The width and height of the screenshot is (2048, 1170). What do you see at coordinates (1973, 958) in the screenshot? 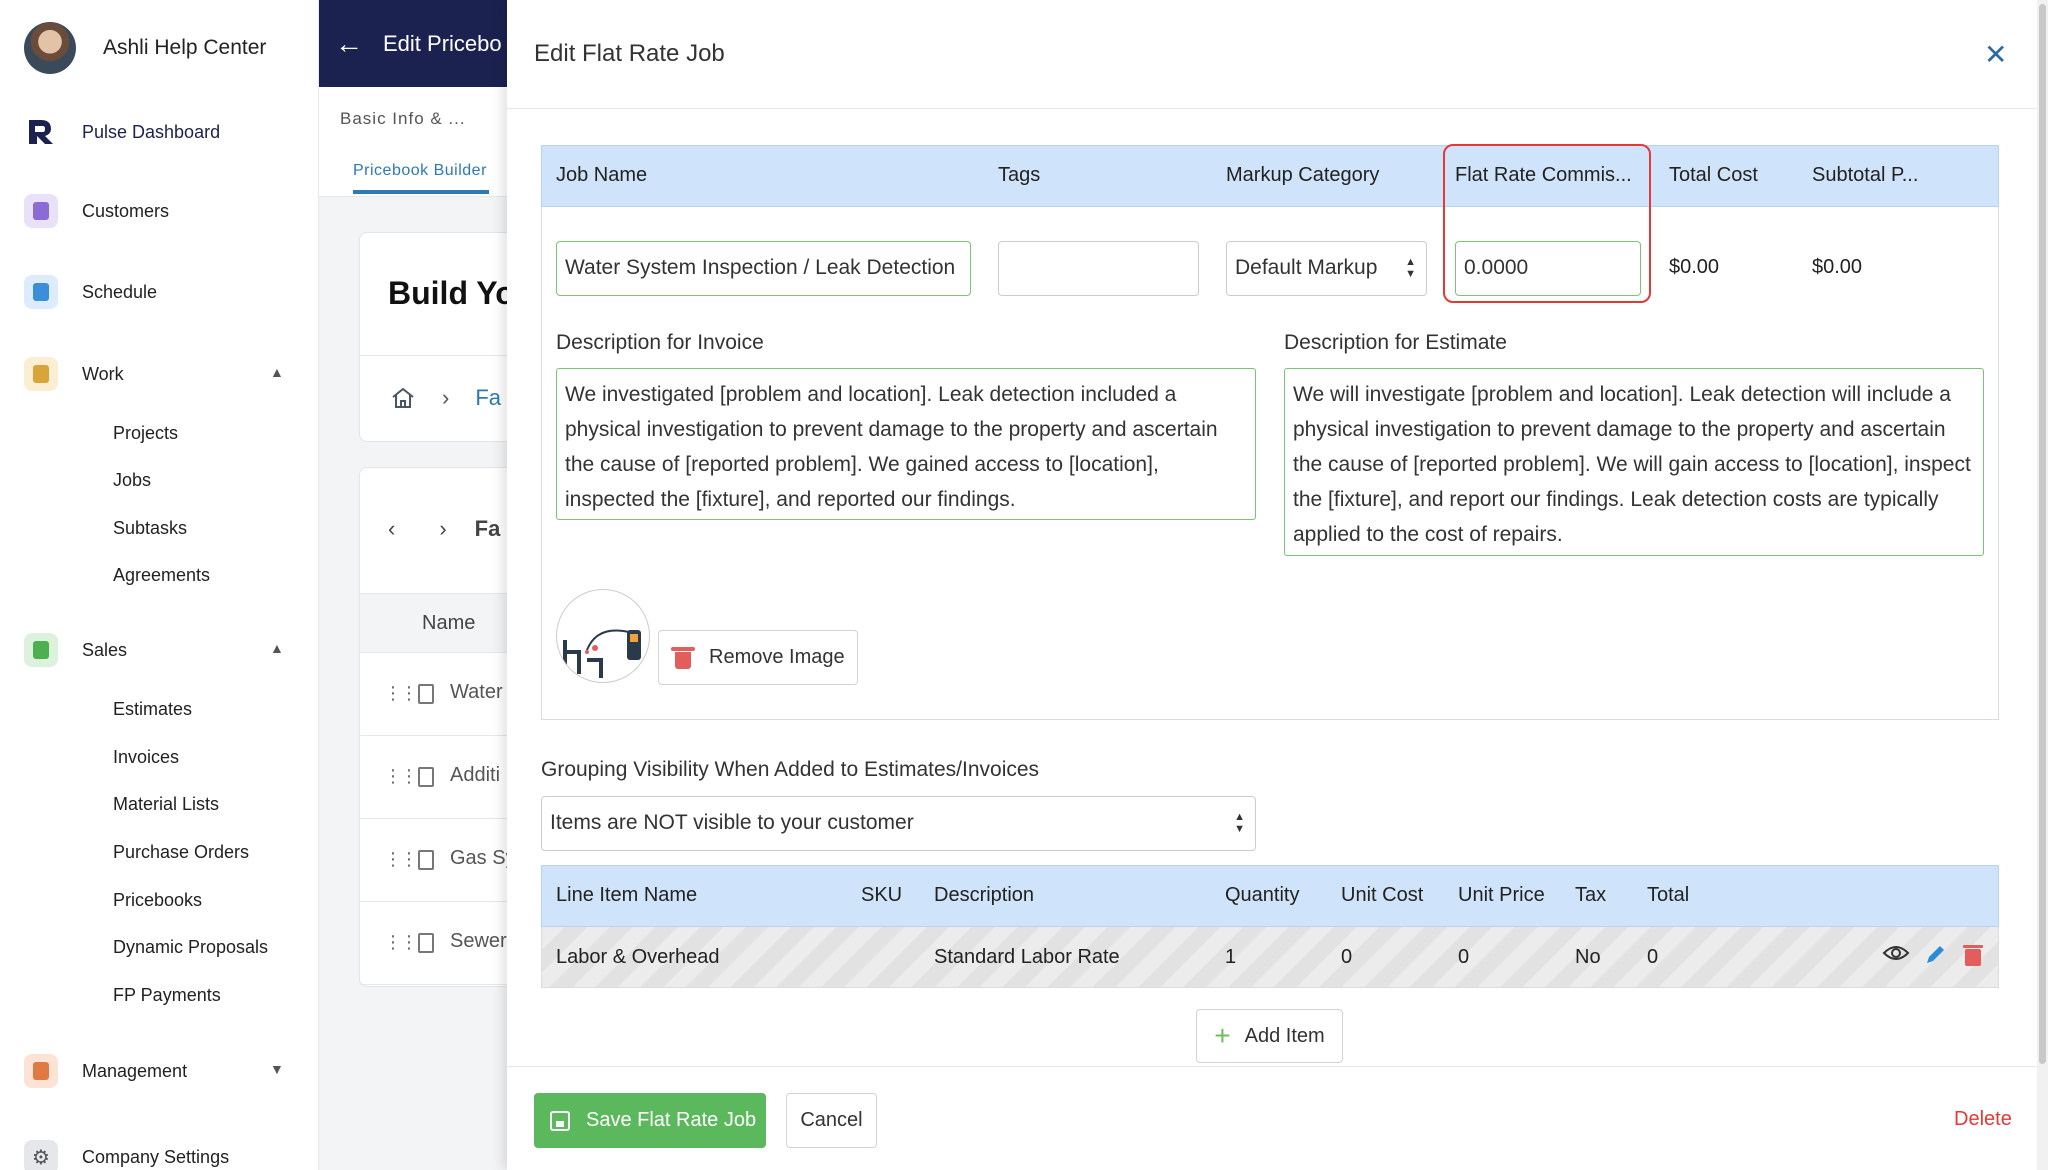
I see `trash-icon` at bounding box center [1973, 958].